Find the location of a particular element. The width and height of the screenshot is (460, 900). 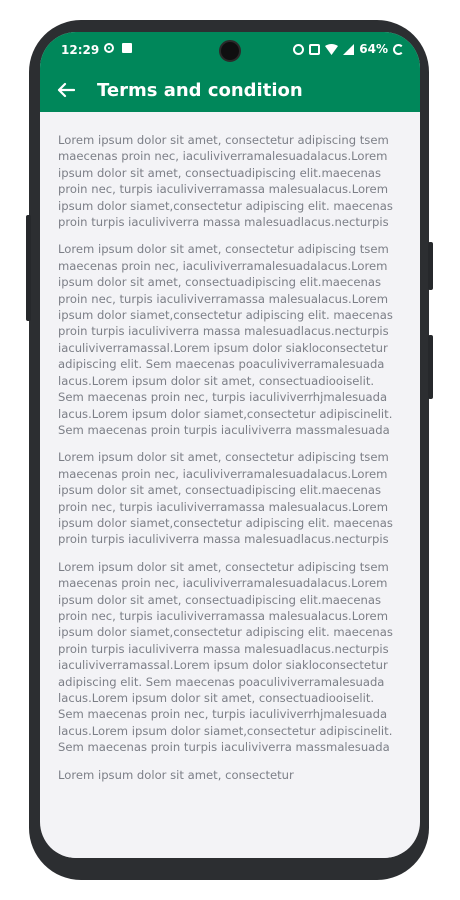

status-icons: 64% is located at coordinates (348, 49).